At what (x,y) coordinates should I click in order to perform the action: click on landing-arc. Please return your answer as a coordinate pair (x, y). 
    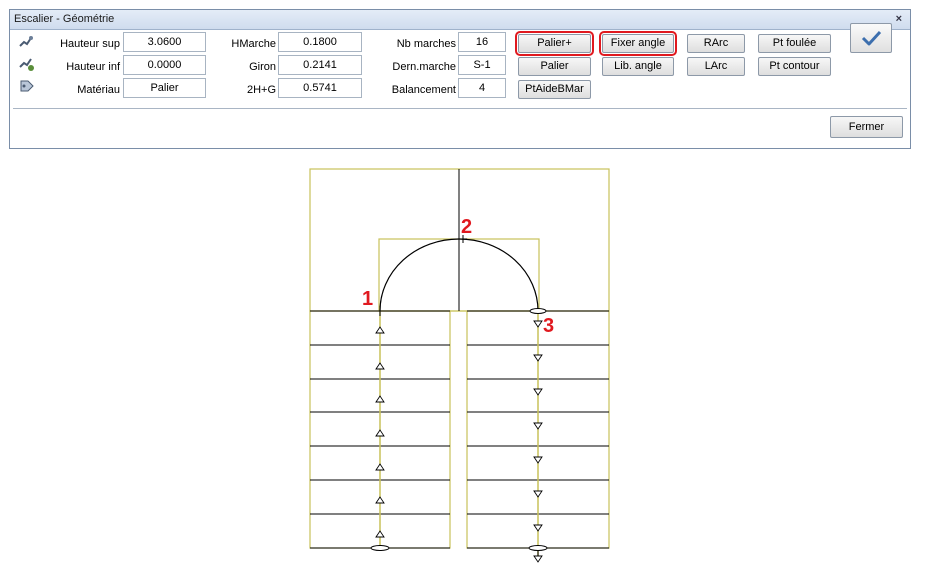
    Looking at the image, I should click on (459, 275).